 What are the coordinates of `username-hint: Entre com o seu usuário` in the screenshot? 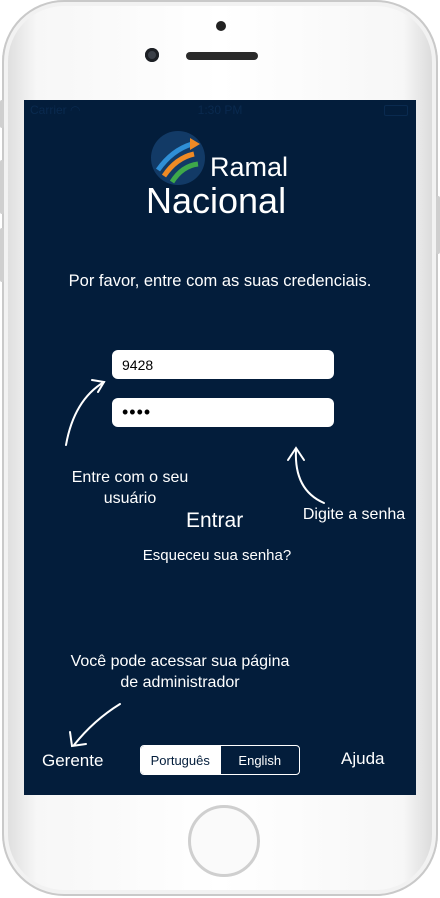 It's located at (130, 488).